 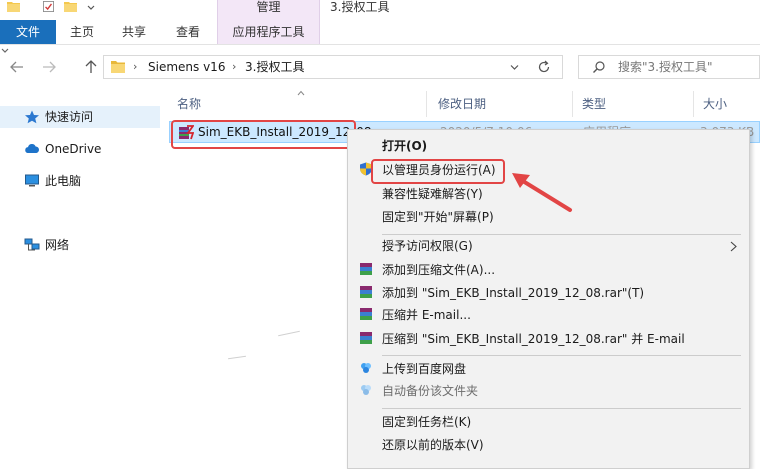 I want to click on computer-icon, so click(x=32, y=180).